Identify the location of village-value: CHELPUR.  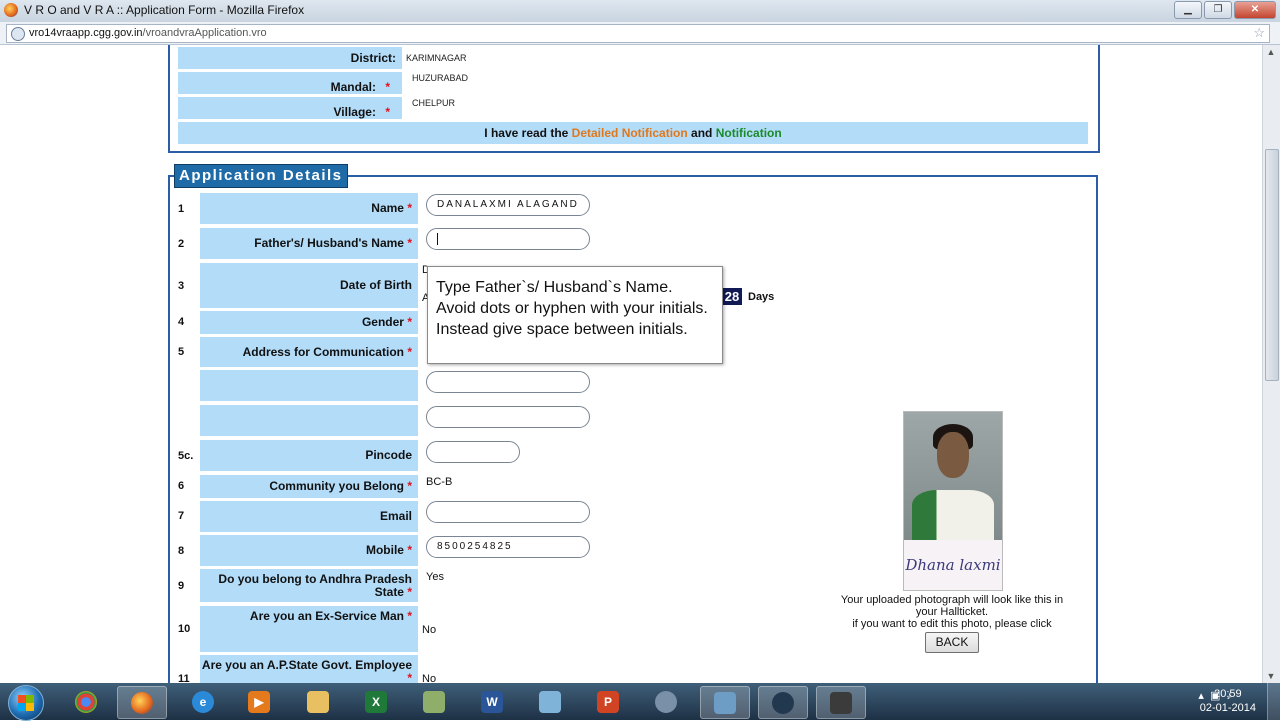
(434, 103).